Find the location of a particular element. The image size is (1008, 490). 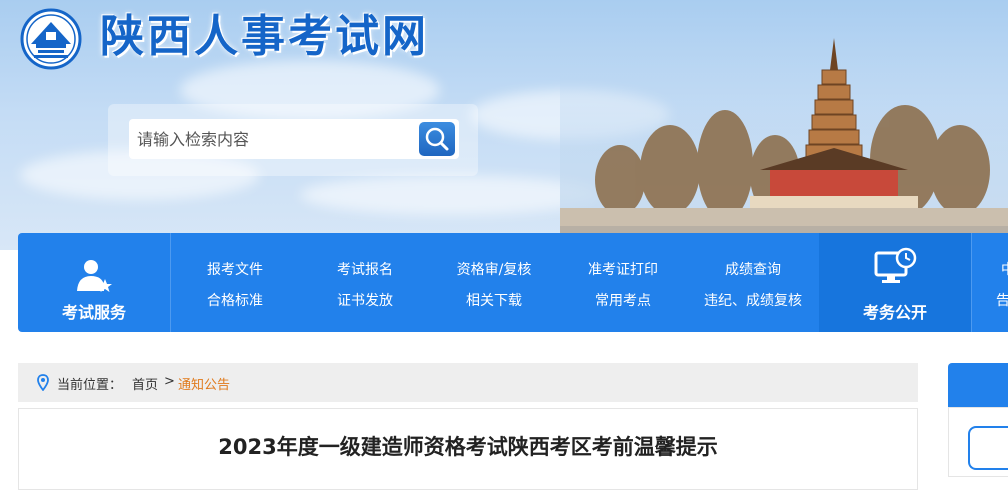

nav-link-truncated-top: 中 is located at coordinates (1004, 269).